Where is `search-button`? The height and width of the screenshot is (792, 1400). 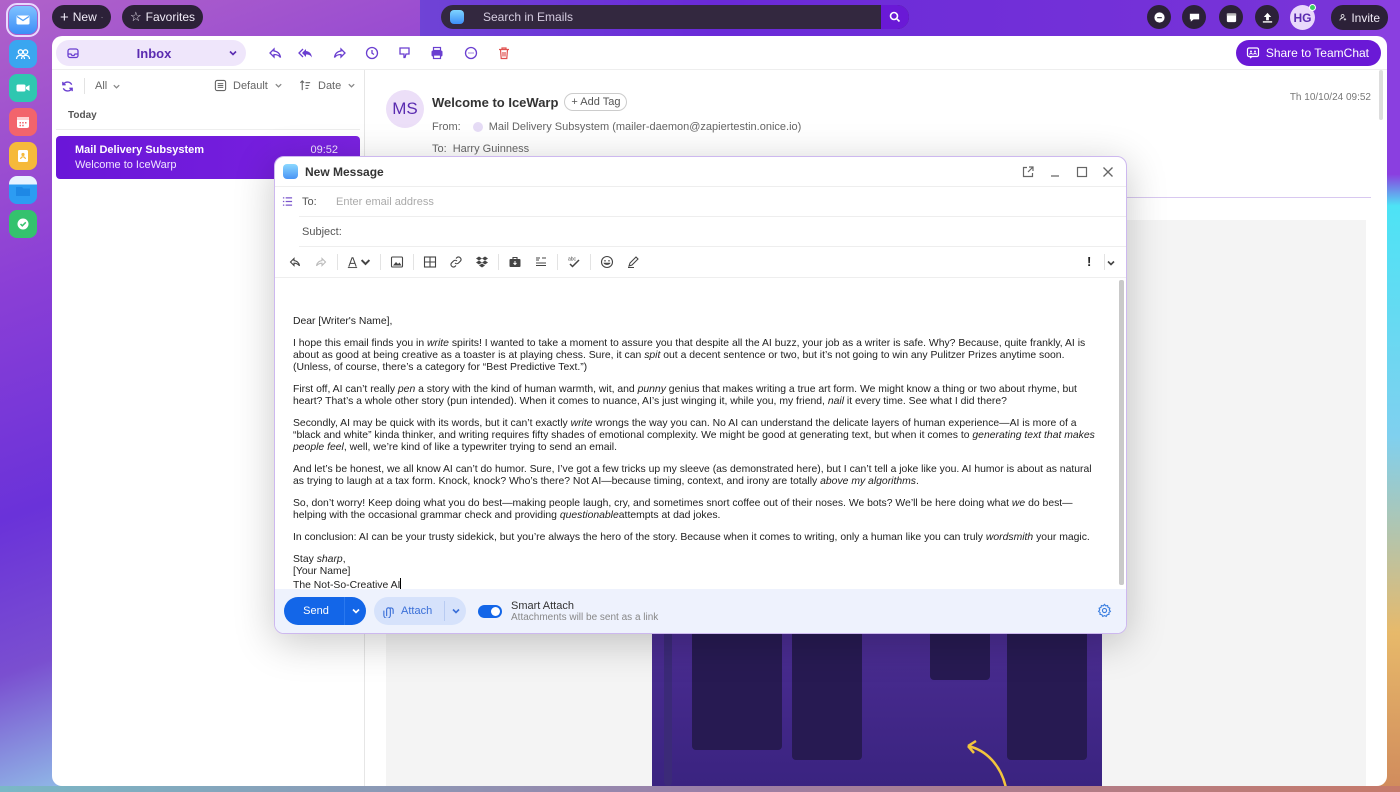 search-button is located at coordinates (895, 17).